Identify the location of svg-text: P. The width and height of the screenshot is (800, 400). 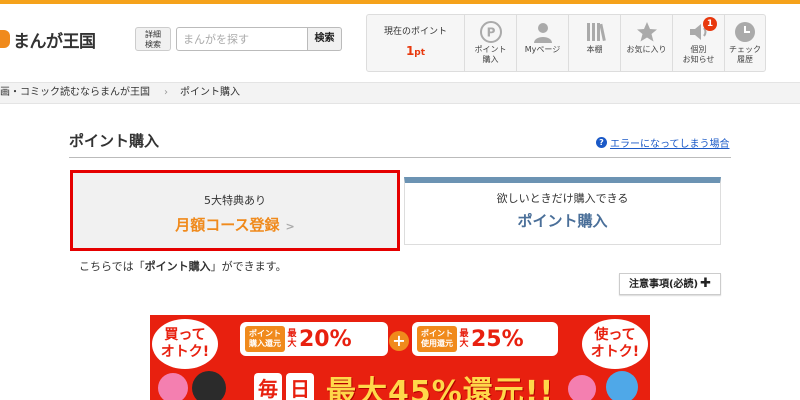
(490, 33).